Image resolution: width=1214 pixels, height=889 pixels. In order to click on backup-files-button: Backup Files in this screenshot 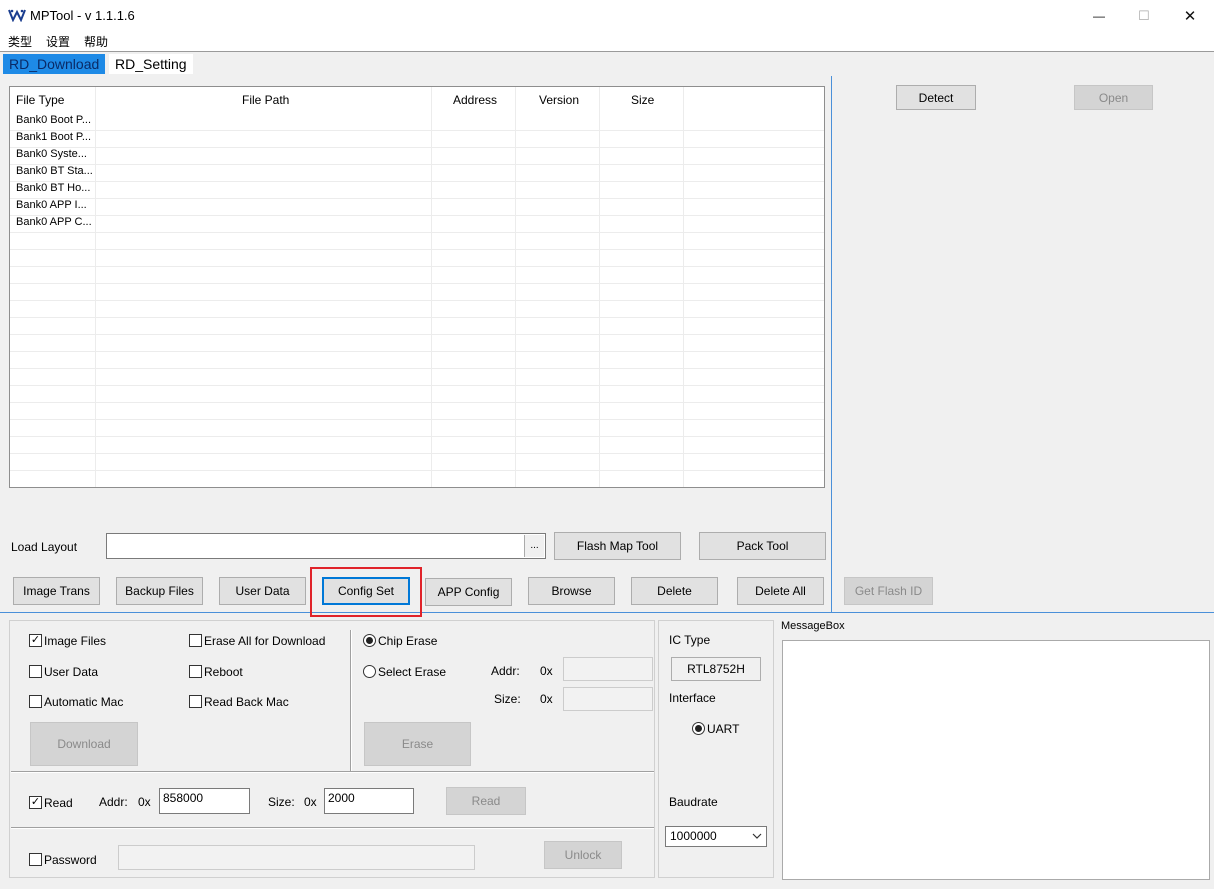, I will do `click(159, 591)`.